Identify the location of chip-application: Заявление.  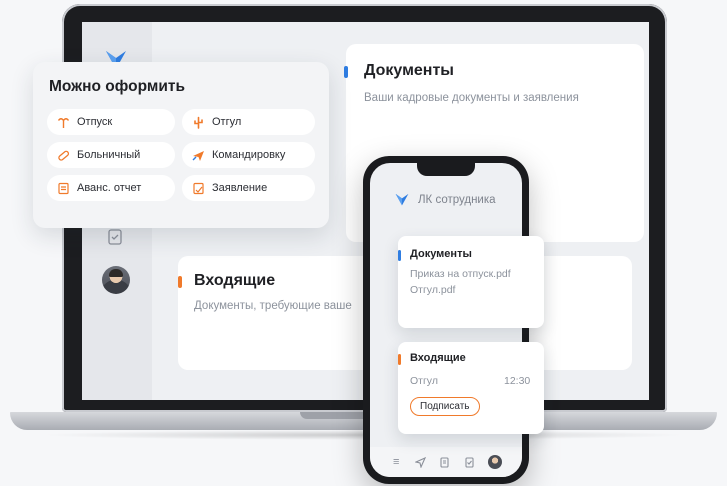
(248, 188).